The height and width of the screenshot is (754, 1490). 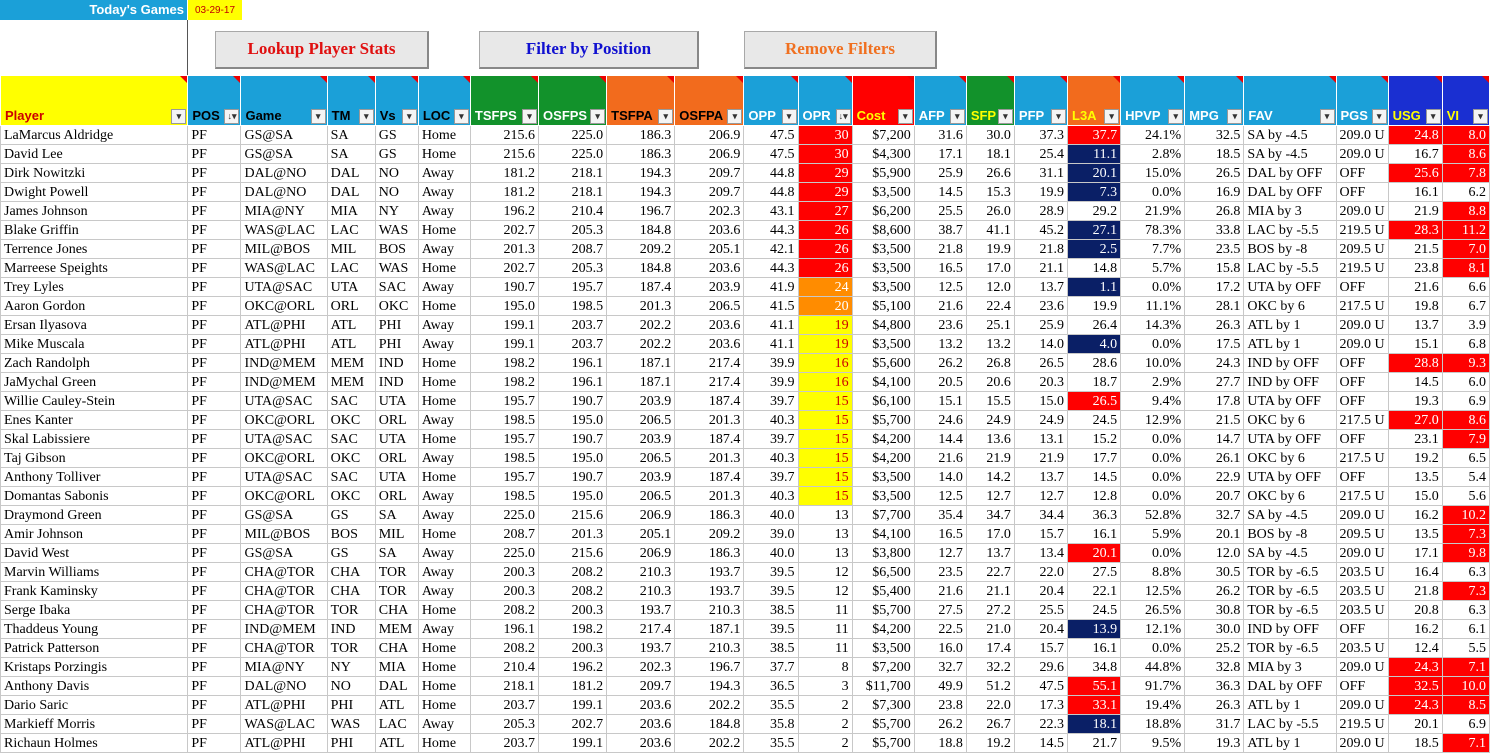 What do you see at coordinates (990, 211) in the screenshot?
I see `cell-sfp: 26.0` at bounding box center [990, 211].